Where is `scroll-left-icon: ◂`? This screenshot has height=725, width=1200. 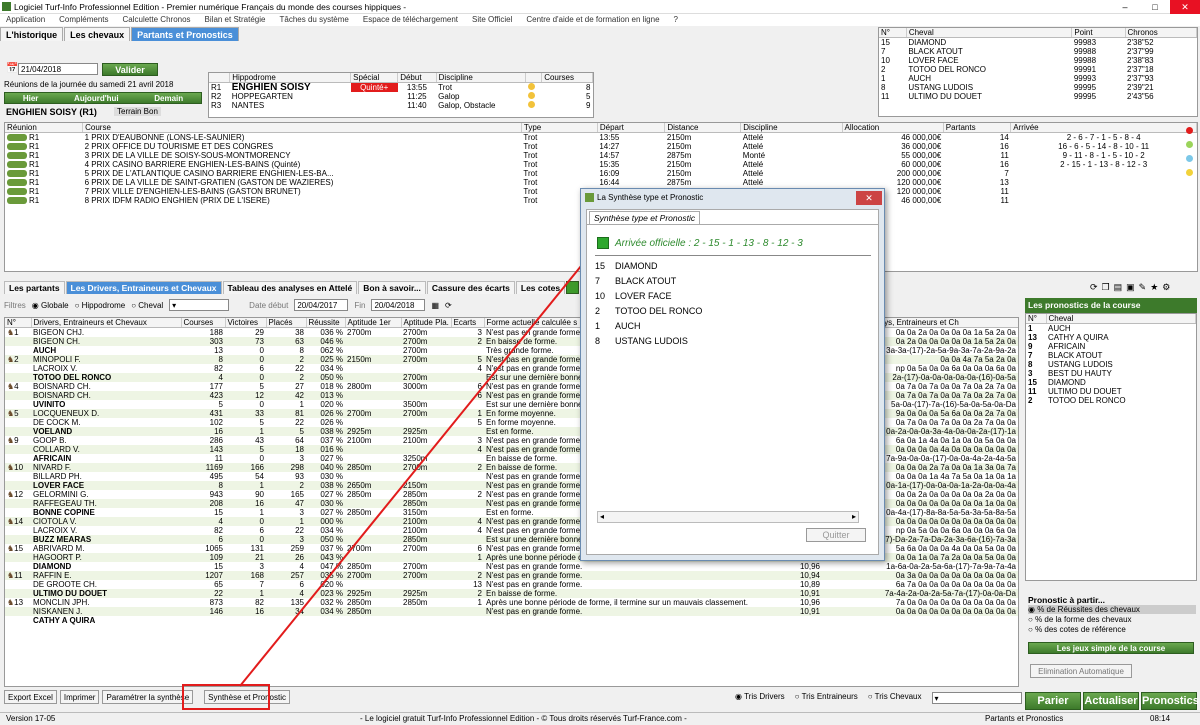
scroll-left-icon: ◂ is located at coordinates (602, 516).